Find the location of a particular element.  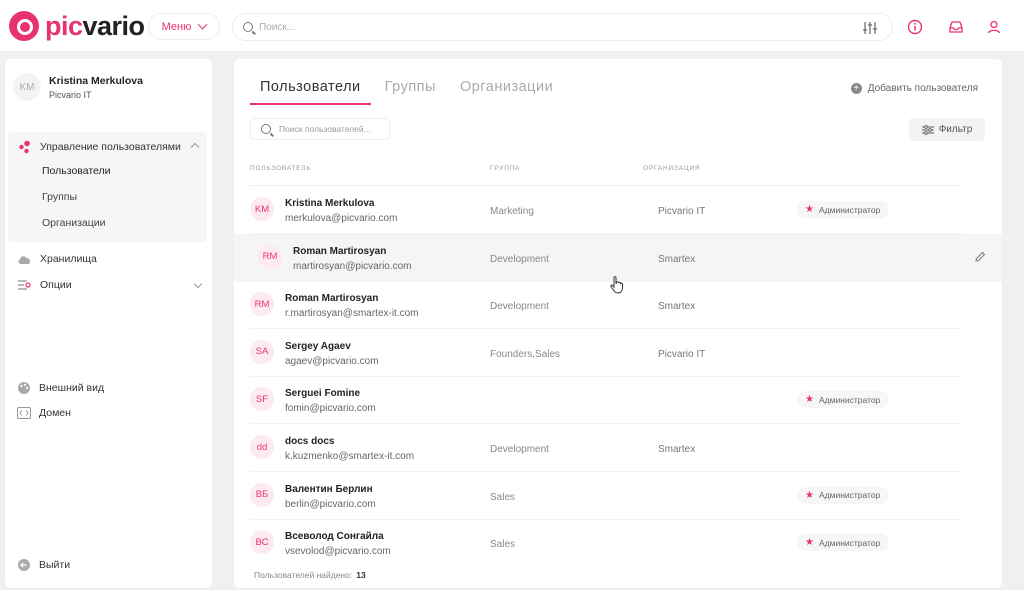

user-name: docs docs is located at coordinates (310, 441).